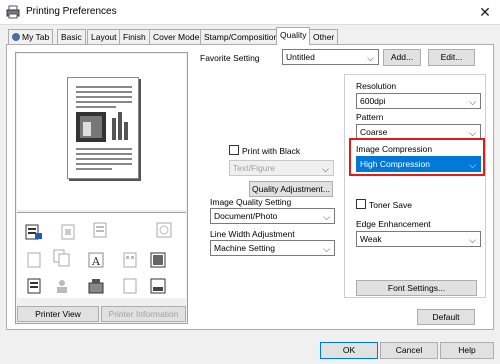 The height and width of the screenshot is (364, 500). I want to click on title-bar: Printing Preferences ✕, so click(250, 12).